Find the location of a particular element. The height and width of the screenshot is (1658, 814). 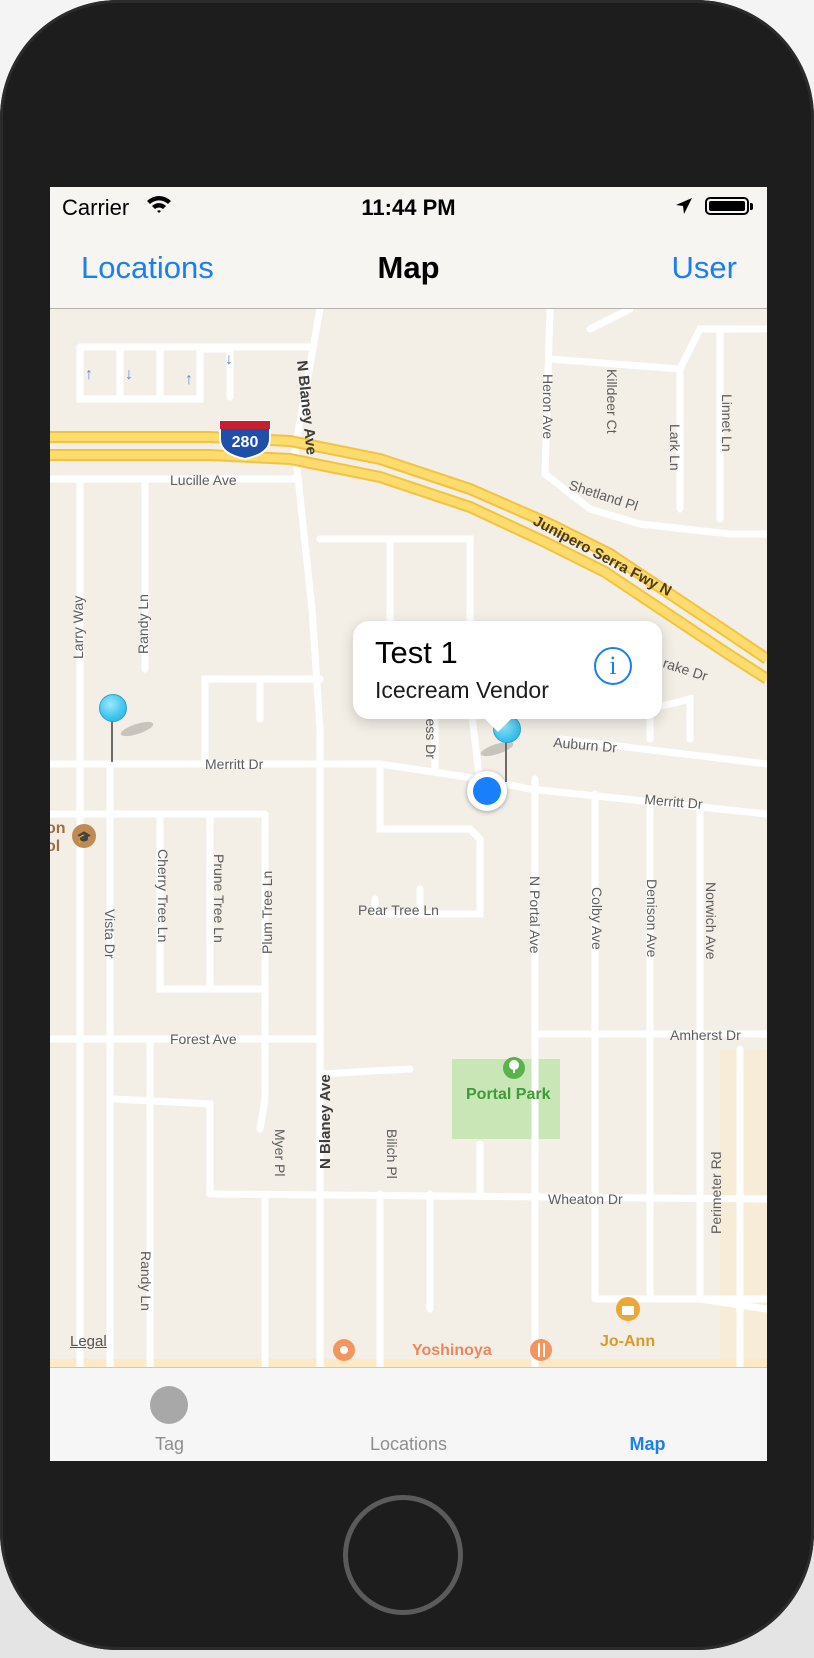

tab-bar: Tag Locations Map is located at coordinates (408, 1414).